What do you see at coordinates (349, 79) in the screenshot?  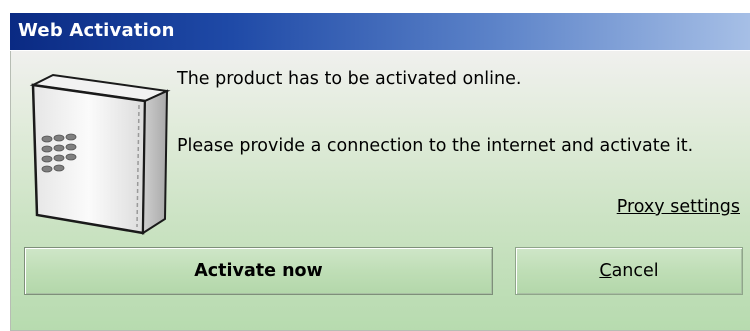 I see `activation-required-text: The product has to be activated online.` at bounding box center [349, 79].